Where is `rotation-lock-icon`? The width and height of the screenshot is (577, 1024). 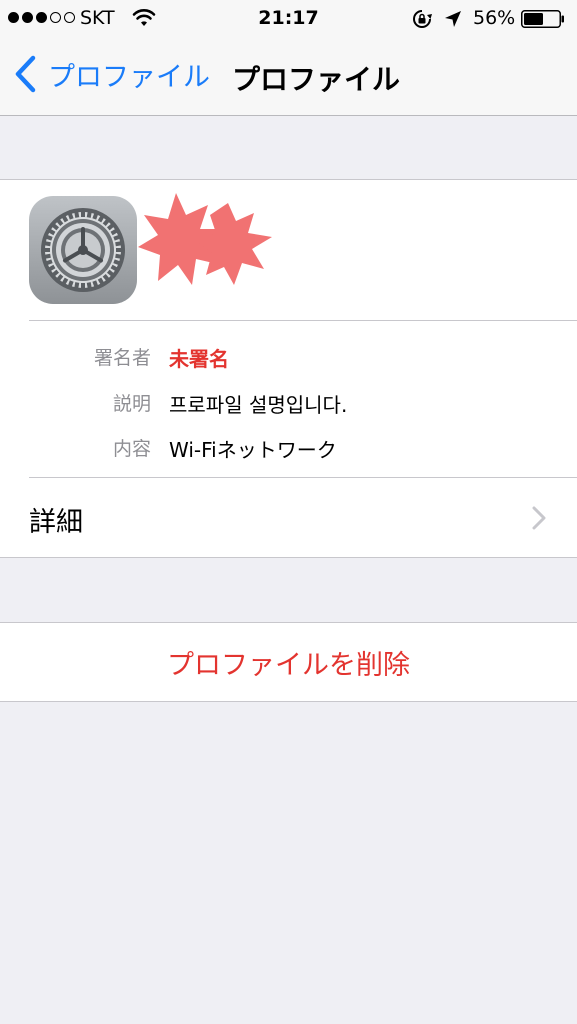
rotation-lock-icon is located at coordinates (422, 19).